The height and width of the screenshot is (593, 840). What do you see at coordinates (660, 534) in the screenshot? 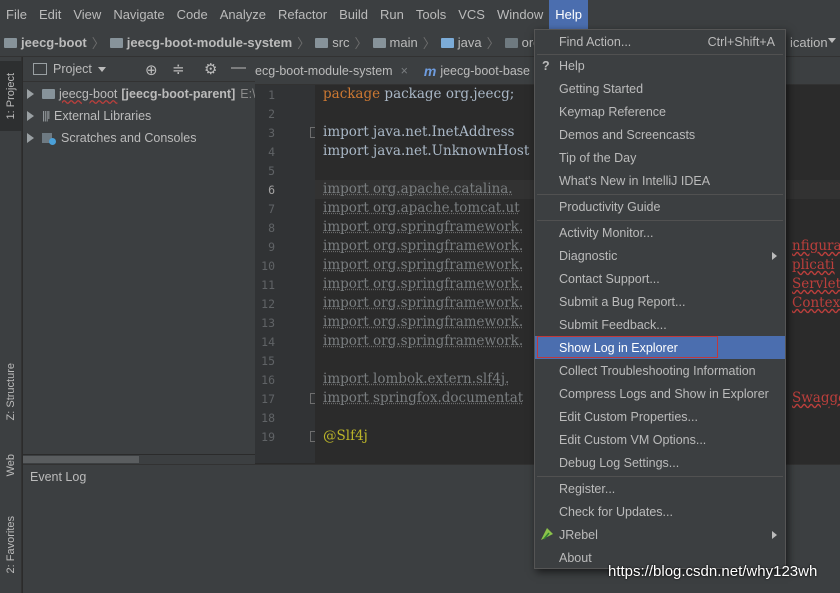
I see `menu-item-jrebel: JRebel` at bounding box center [660, 534].